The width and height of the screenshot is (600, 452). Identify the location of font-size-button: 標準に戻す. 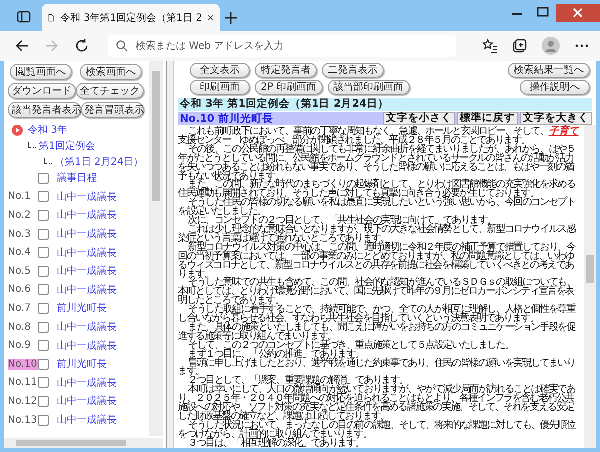
(487, 118).